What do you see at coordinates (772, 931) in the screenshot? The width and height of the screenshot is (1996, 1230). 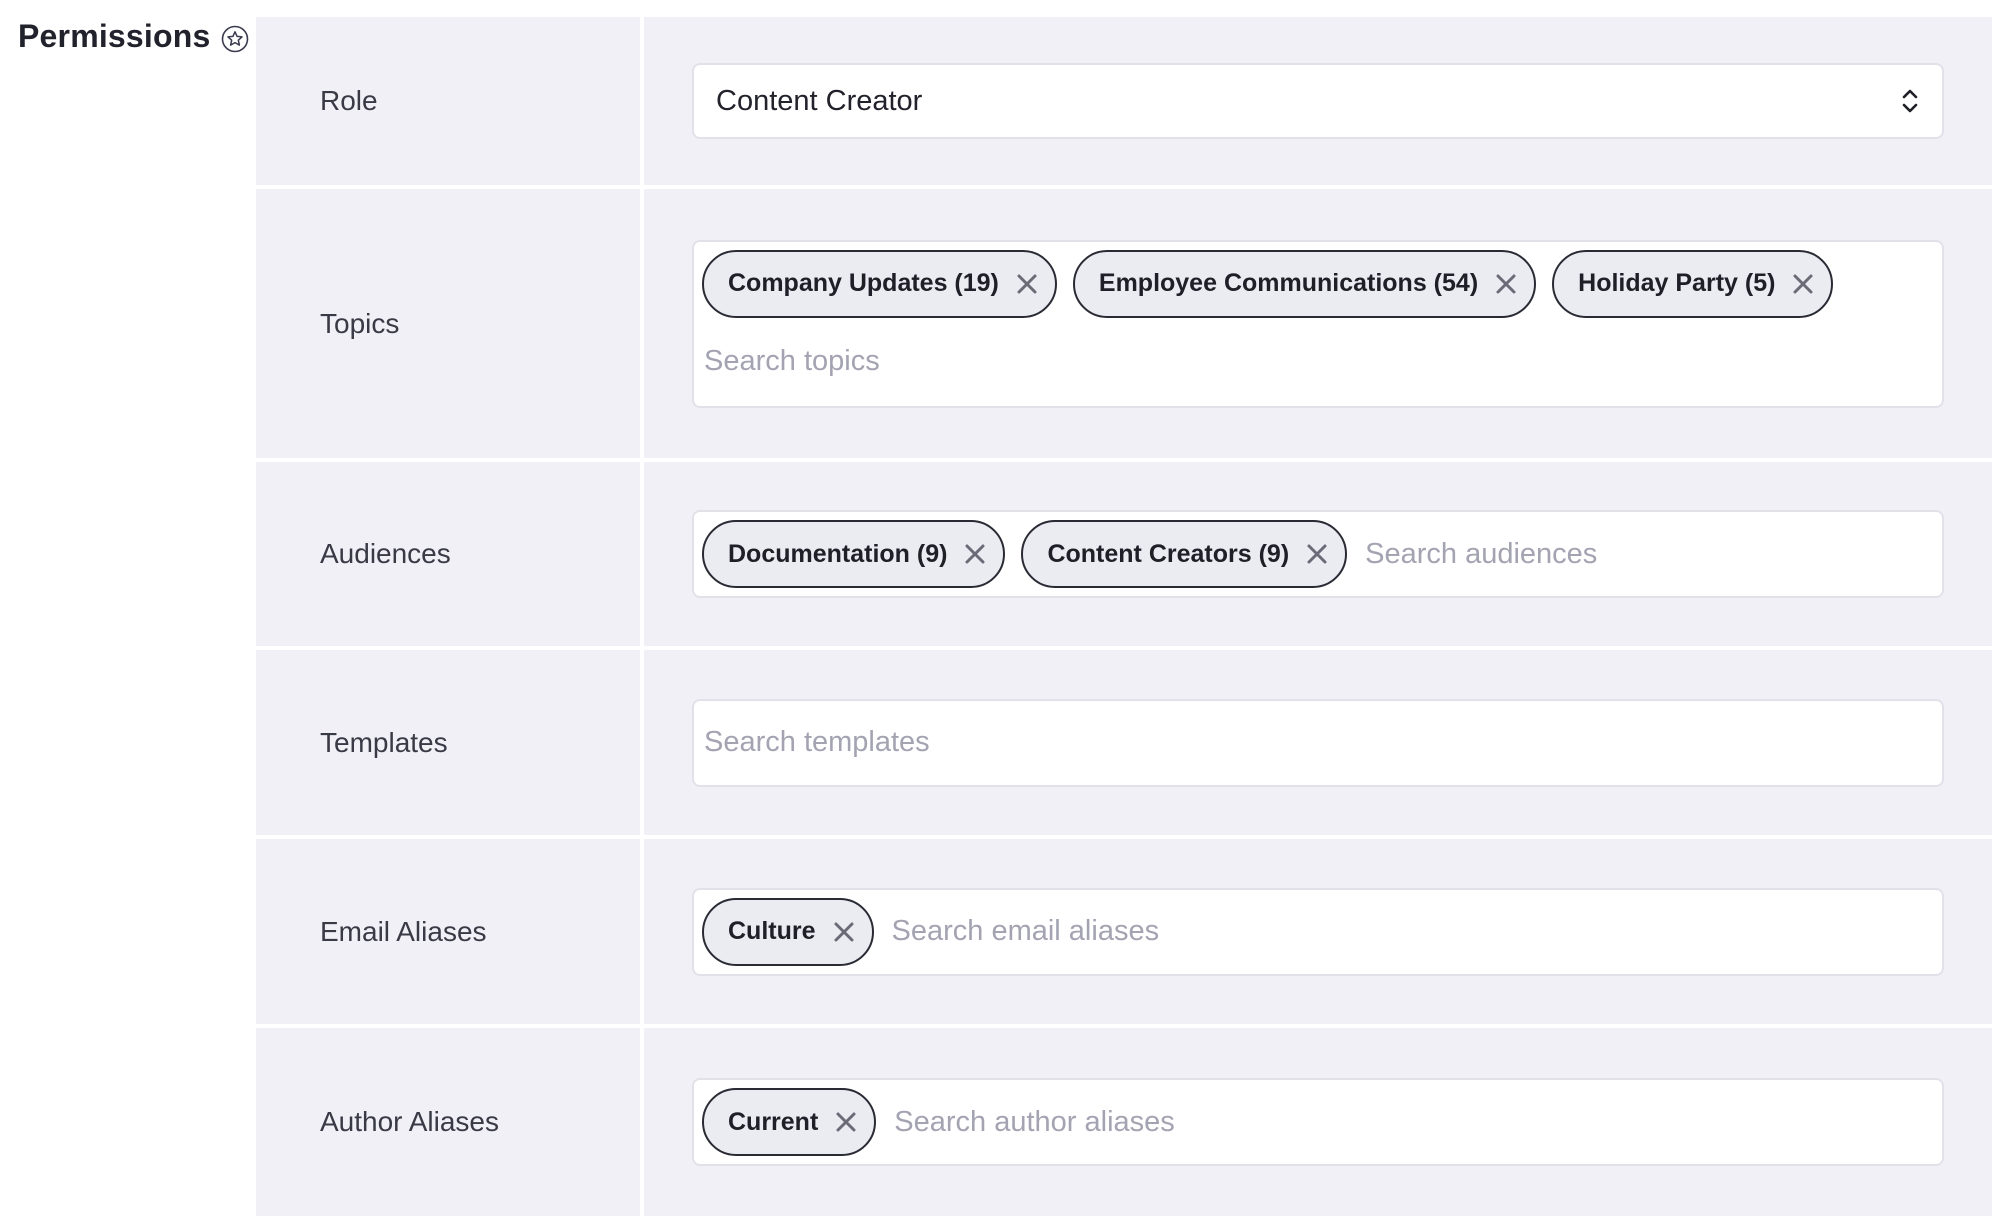 I see `chip-label: Culture` at bounding box center [772, 931].